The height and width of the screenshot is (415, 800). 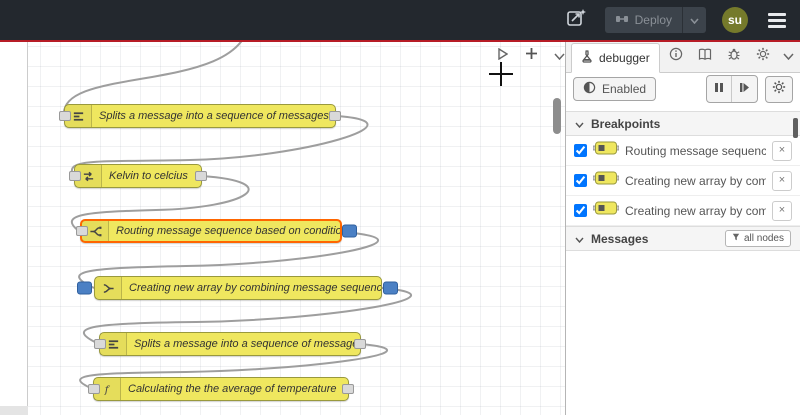 What do you see at coordinates (589, 89) in the screenshot?
I see `toggle-icon` at bounding box center [589, 89].